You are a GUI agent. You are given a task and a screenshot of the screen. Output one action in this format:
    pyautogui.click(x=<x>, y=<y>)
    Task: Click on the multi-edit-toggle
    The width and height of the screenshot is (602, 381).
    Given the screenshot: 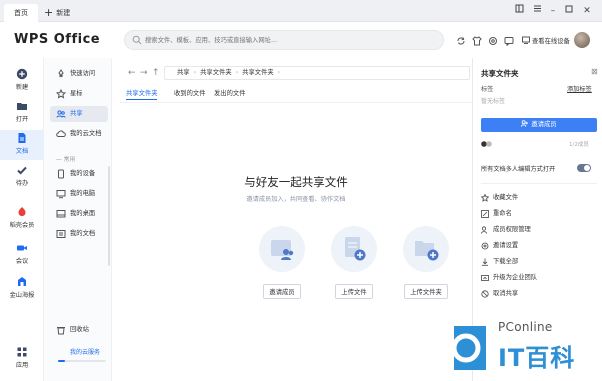 What is the action you would take?
    pyautogui.click(x=584, y=168)
    